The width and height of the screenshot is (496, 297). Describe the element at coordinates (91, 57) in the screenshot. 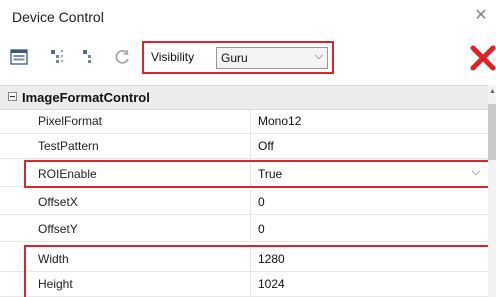

I see `collapse-tree-icon` at that location.